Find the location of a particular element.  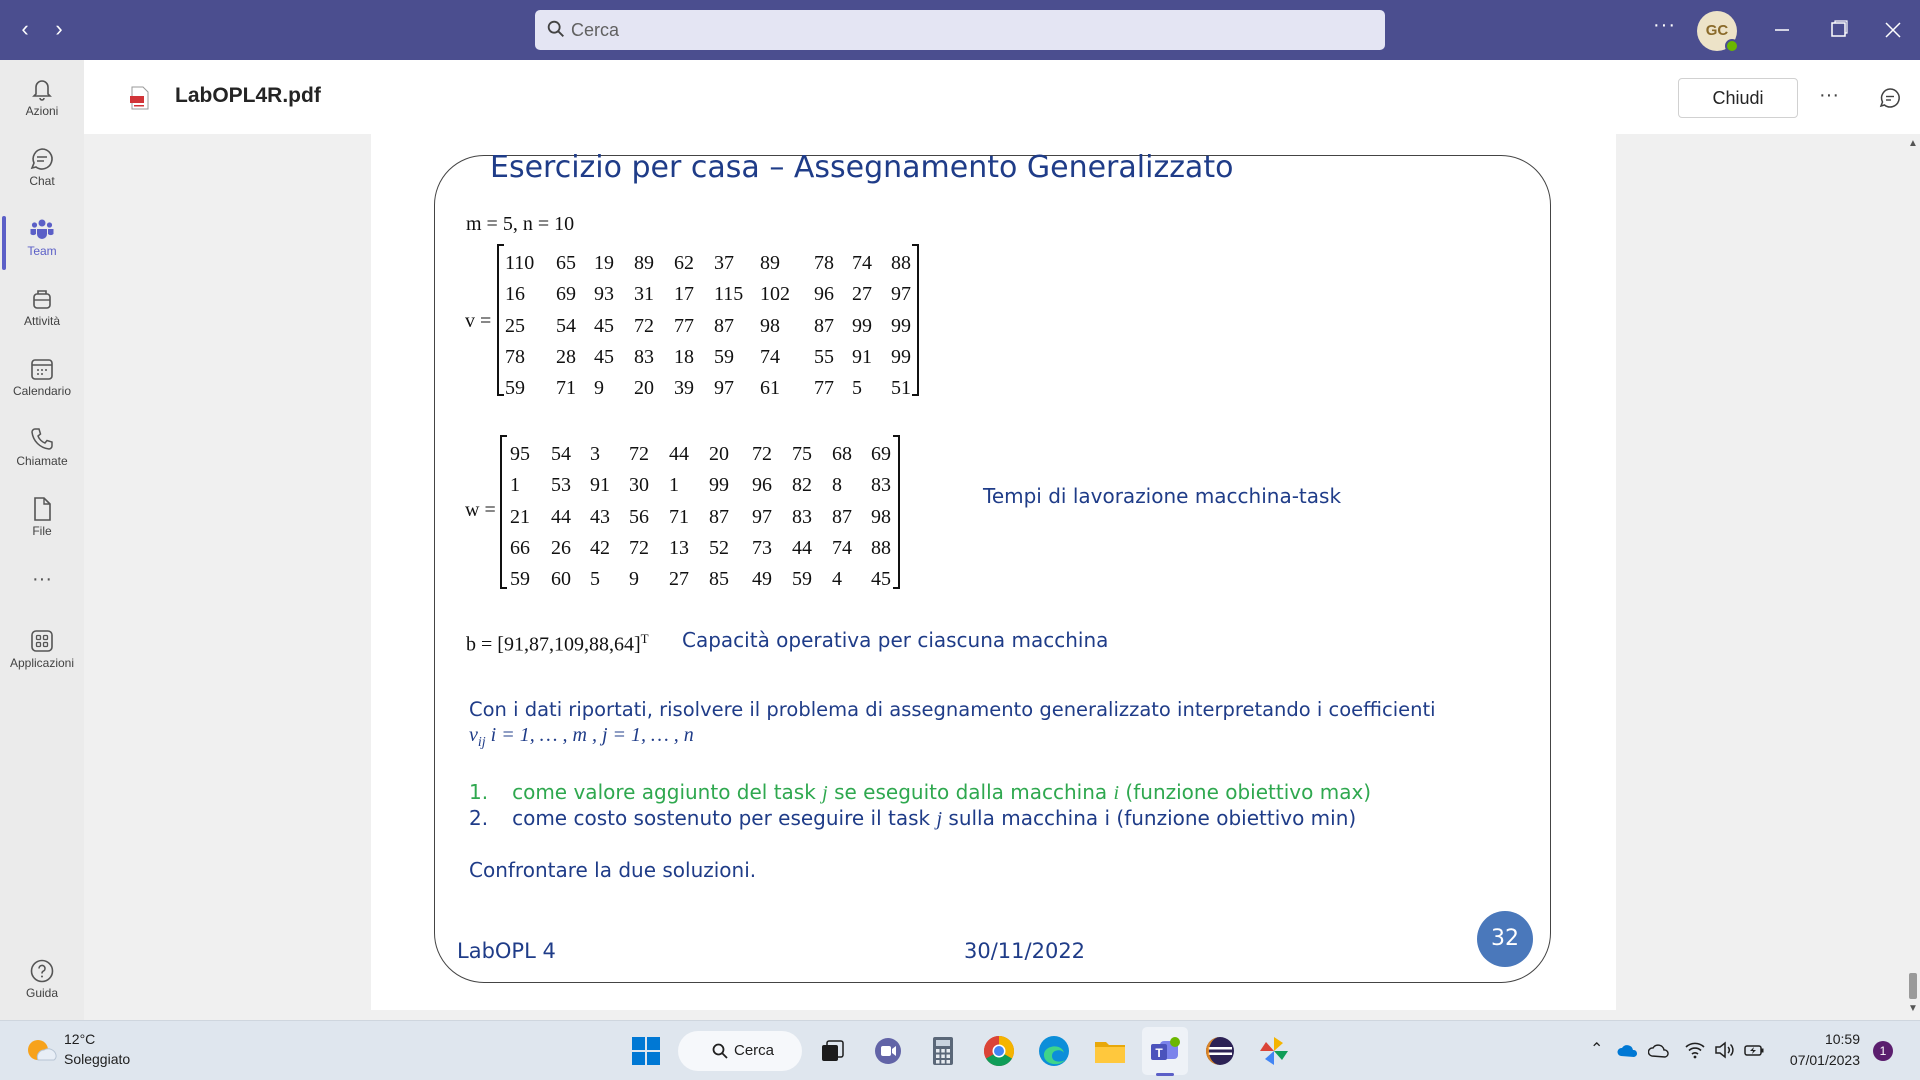

matrix-cell: 39 is located at coordinates (684, 388).